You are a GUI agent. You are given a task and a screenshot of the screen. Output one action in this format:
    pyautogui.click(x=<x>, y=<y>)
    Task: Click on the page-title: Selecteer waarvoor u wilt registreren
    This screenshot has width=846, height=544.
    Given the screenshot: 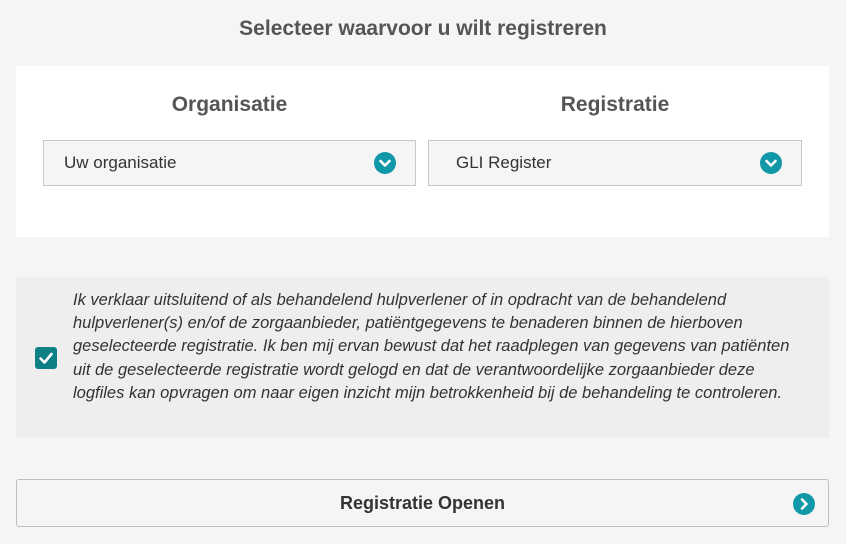 What is the action you would take?
    pyautogui.click(x=423, y=28)
    